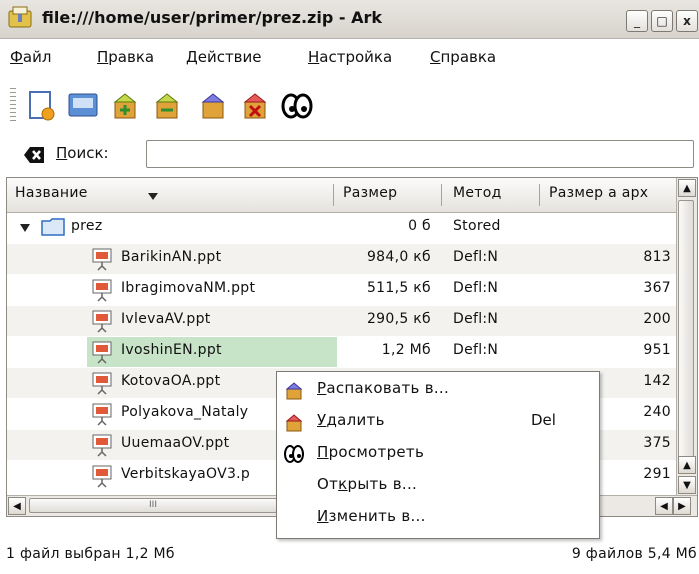 This screenshot has height=574, width=699. I want to click on column-packed-header: Размер а арх, so click(611, 193).